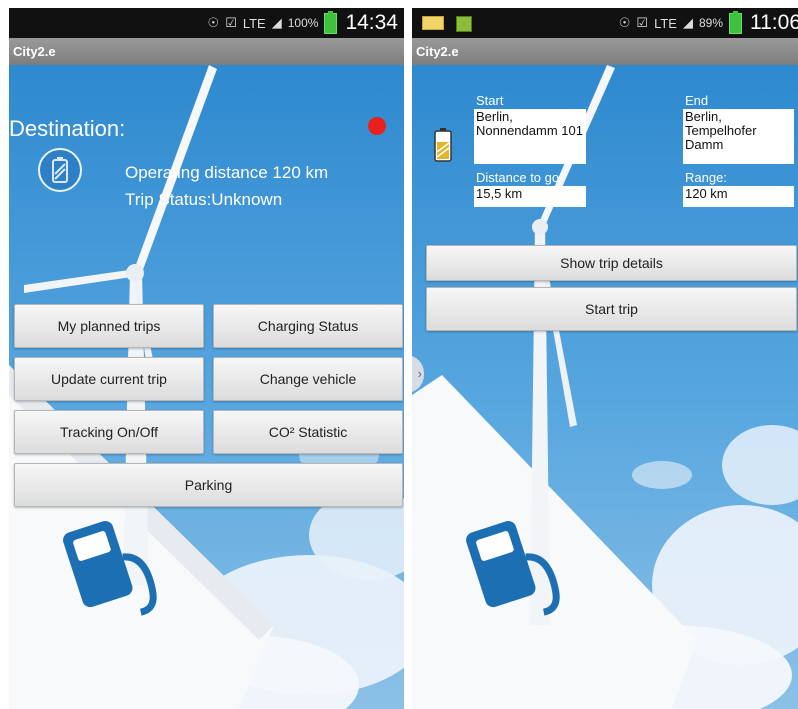 The width and height of the screenshot is (798, 709). Describe the element at coordinates (109, 379) in the screenshot. I see `update-current-trip-button: Update current trip` at that location.